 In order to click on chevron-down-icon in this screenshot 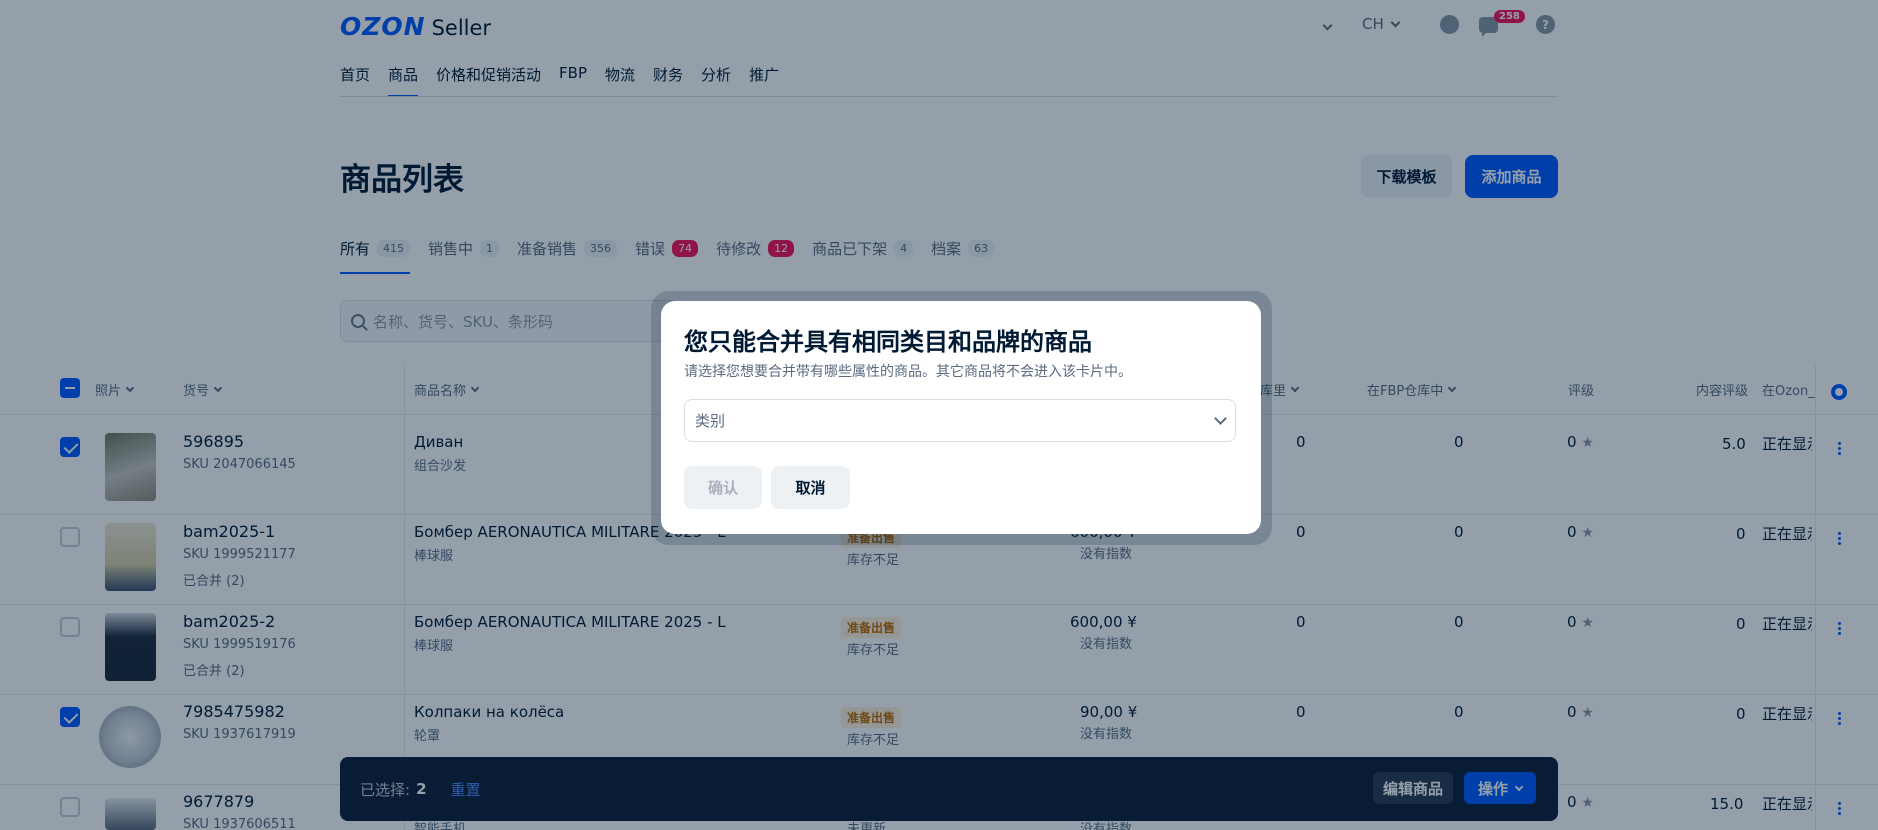, I will do `click(1220, 418)`.